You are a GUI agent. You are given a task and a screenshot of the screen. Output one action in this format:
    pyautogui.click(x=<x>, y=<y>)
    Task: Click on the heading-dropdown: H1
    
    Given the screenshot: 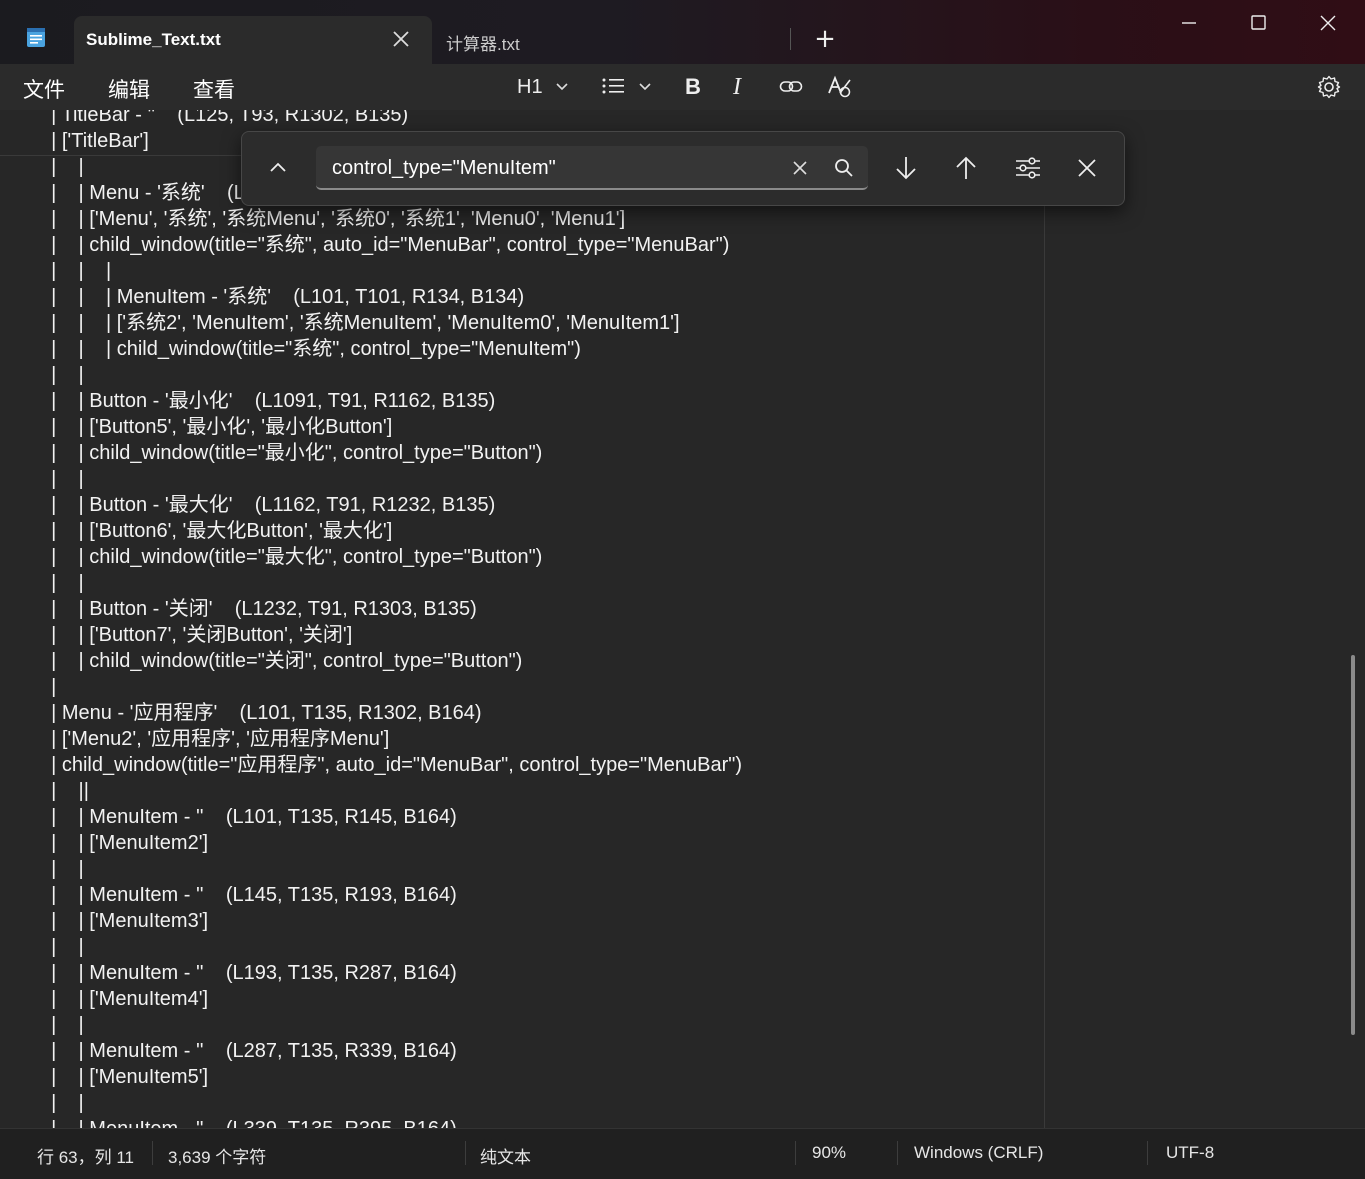 What is the action you would take?
    pyautogui.click(x=545, y=87)
    